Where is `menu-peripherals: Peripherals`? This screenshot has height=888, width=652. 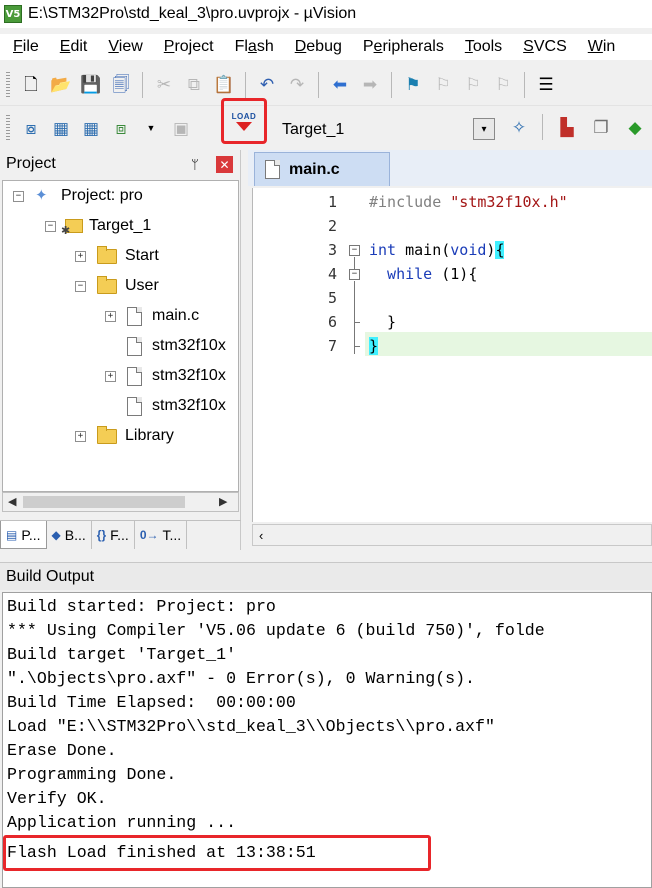 menu-peripherals: Peripherals is located at coordinates (401, 47).